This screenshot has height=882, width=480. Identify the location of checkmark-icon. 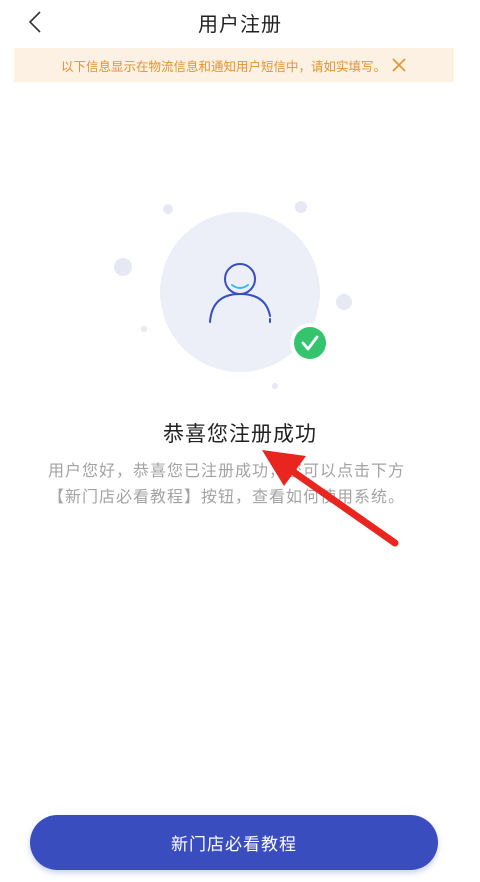
(310, 343).